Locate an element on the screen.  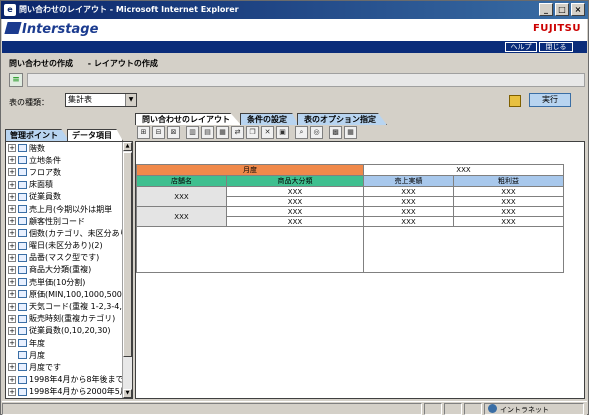
grid-icon: ▦ is located at coordinates (350, 132).